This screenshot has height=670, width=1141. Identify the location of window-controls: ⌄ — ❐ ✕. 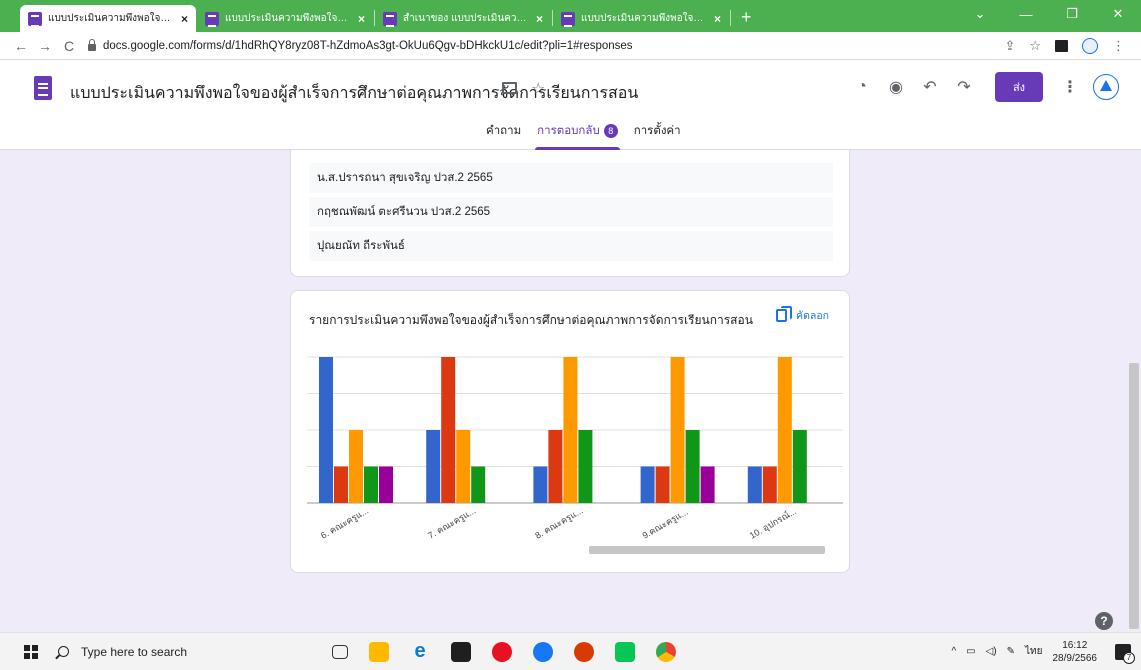
(1049, 14).